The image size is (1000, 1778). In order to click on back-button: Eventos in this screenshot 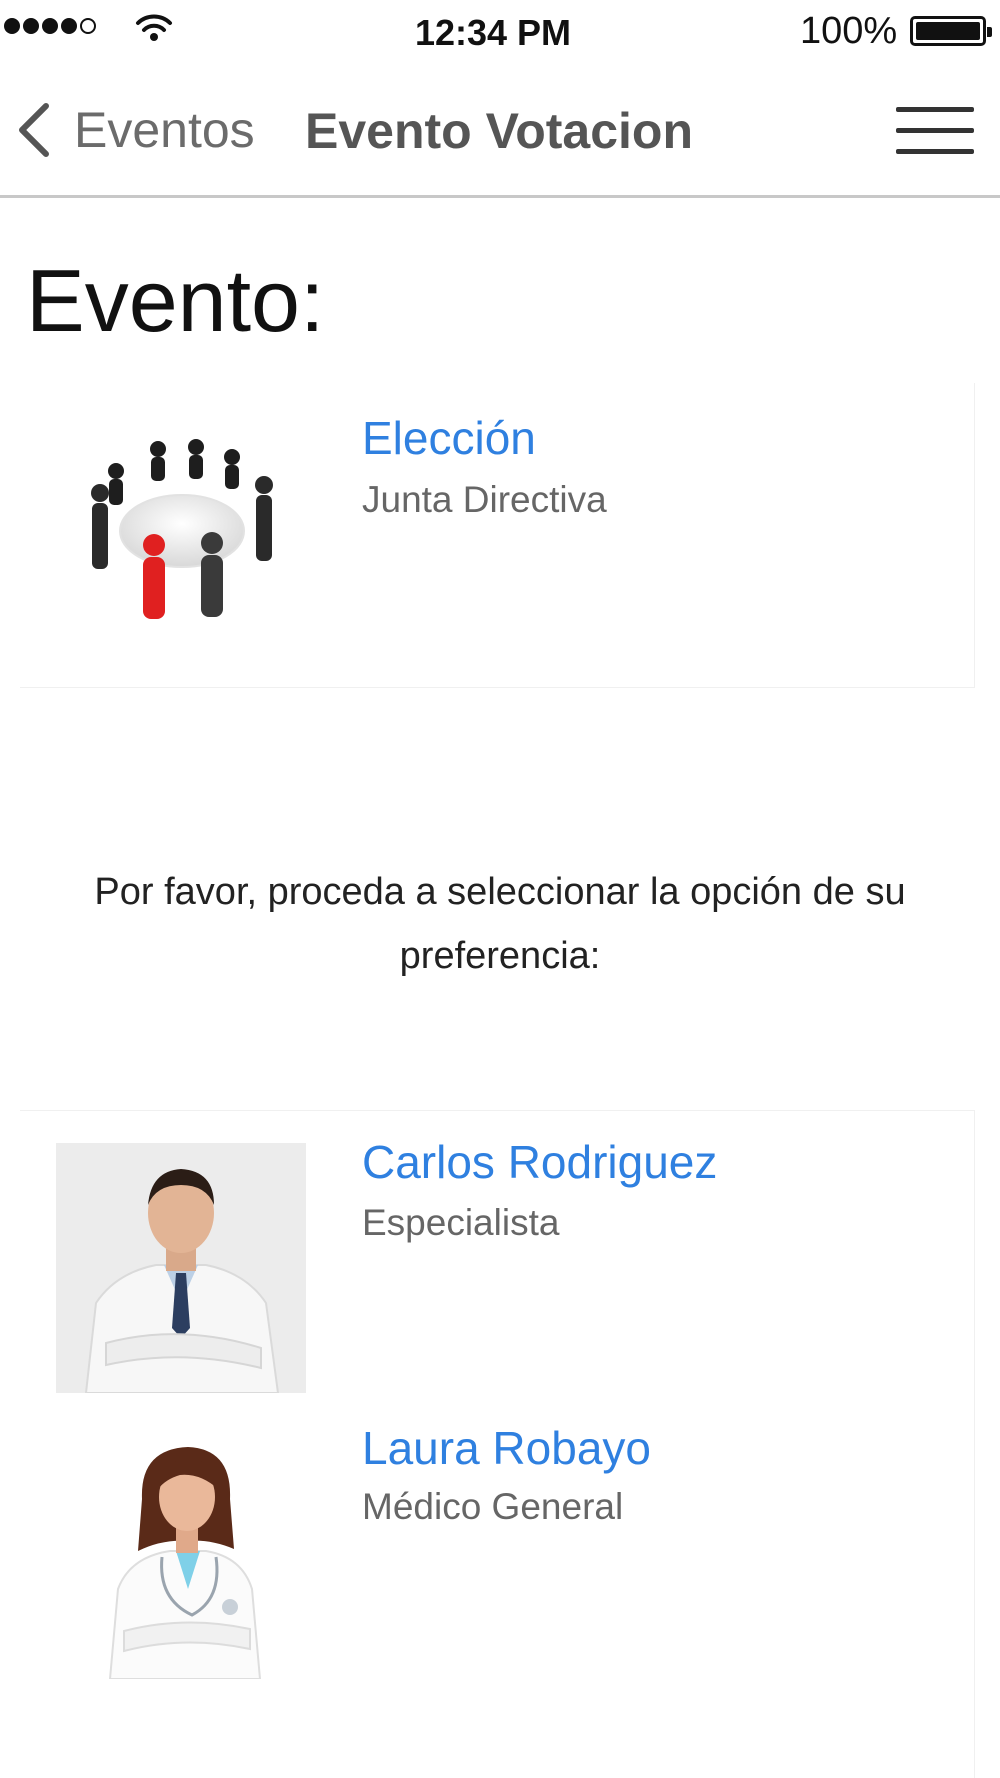, I will do `click(134, 130)`.